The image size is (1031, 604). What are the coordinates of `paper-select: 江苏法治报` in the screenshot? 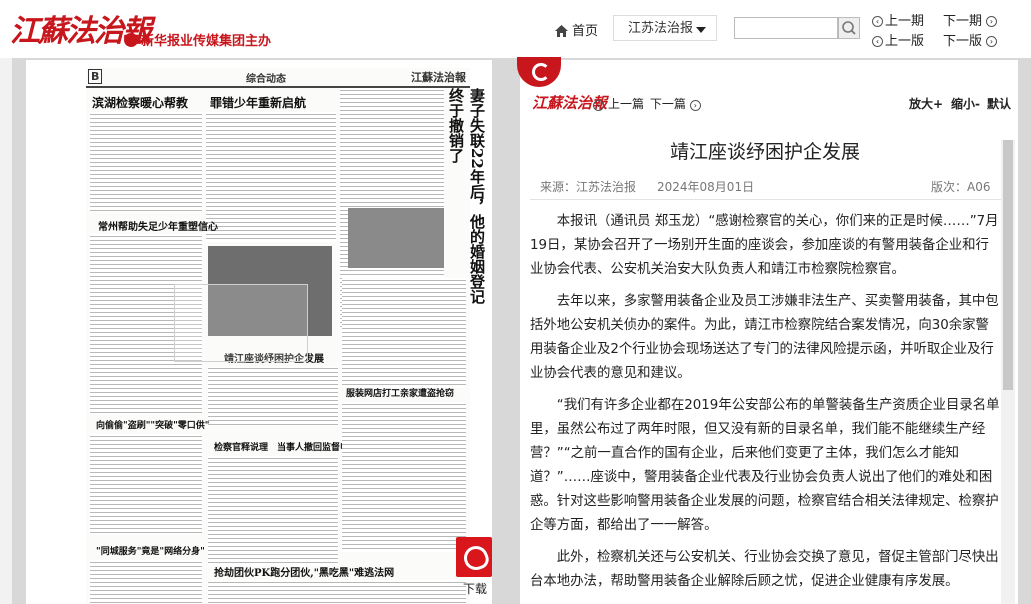 It's located at (665, 28).